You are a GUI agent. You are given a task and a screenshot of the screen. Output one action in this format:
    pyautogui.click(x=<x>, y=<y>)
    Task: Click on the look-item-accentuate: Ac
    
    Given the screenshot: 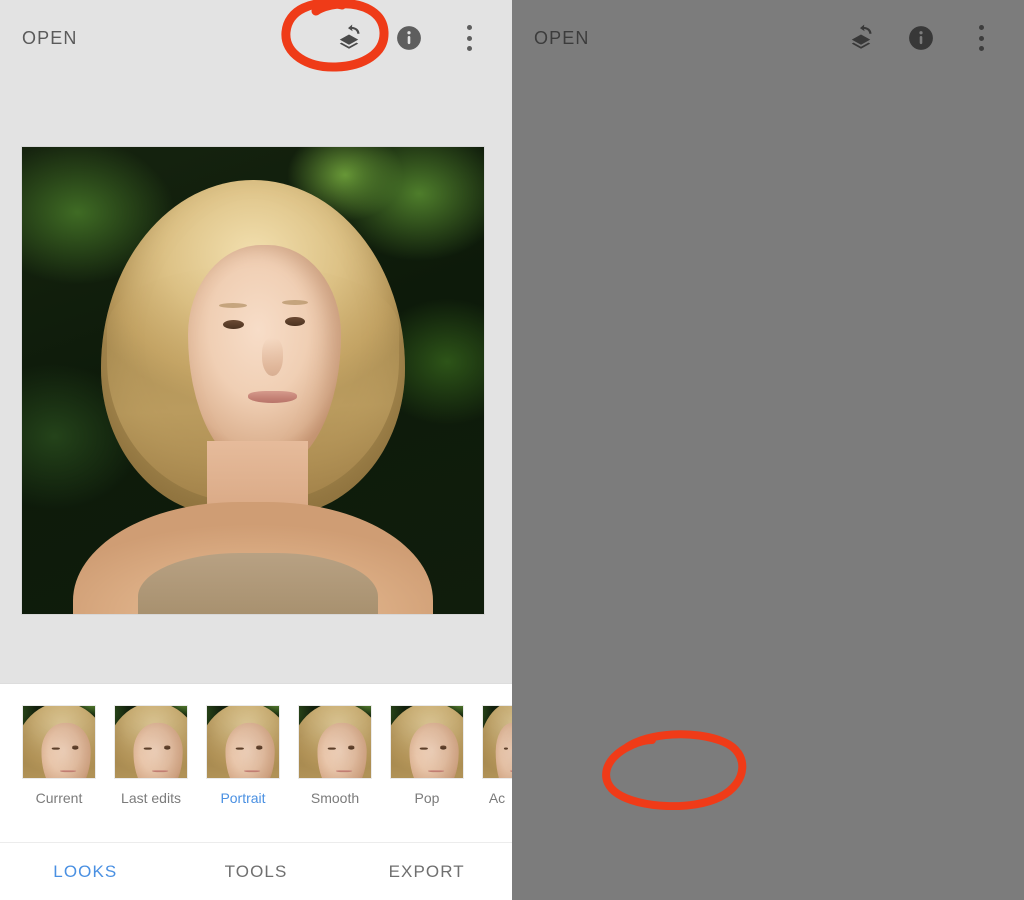 What is the action you would take?
    pyautogui.click(x=497, y=755)
    